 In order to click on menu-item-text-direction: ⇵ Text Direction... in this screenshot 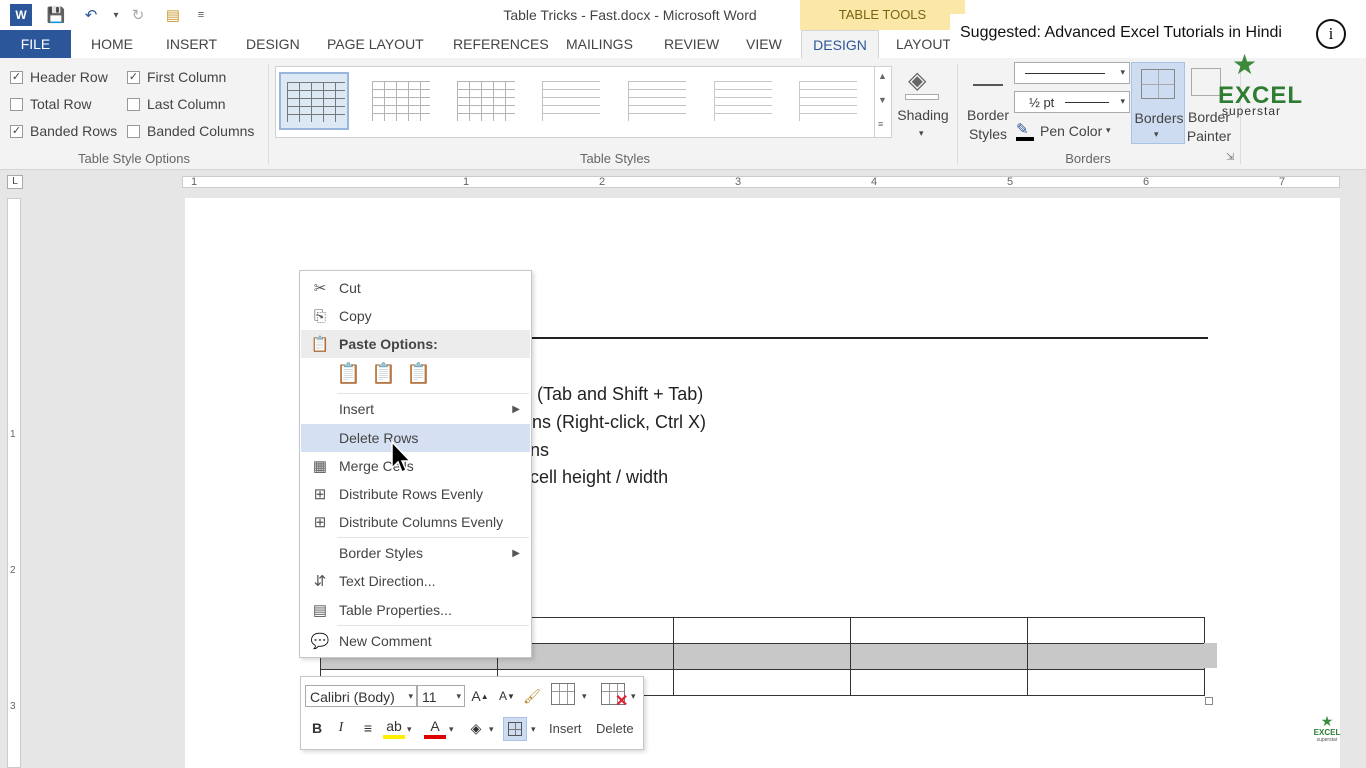, I will do `click(415, 581)`.